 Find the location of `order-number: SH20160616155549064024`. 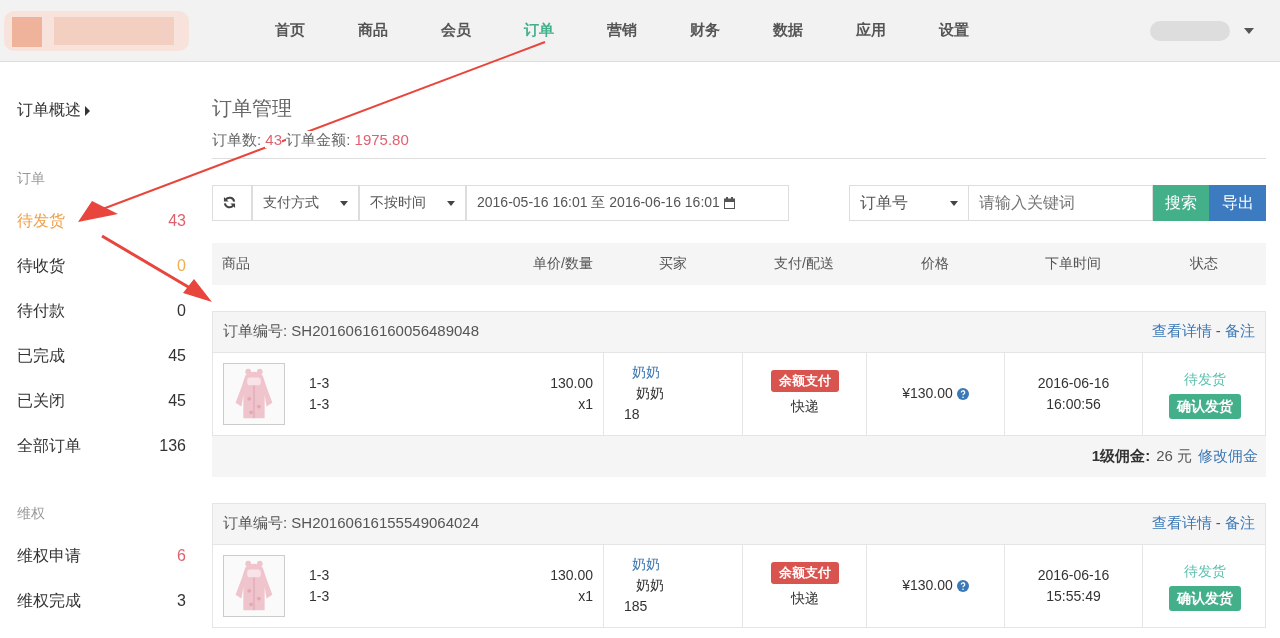

order-number: SH20160616155549064024 is located at coordinates (385, 523).